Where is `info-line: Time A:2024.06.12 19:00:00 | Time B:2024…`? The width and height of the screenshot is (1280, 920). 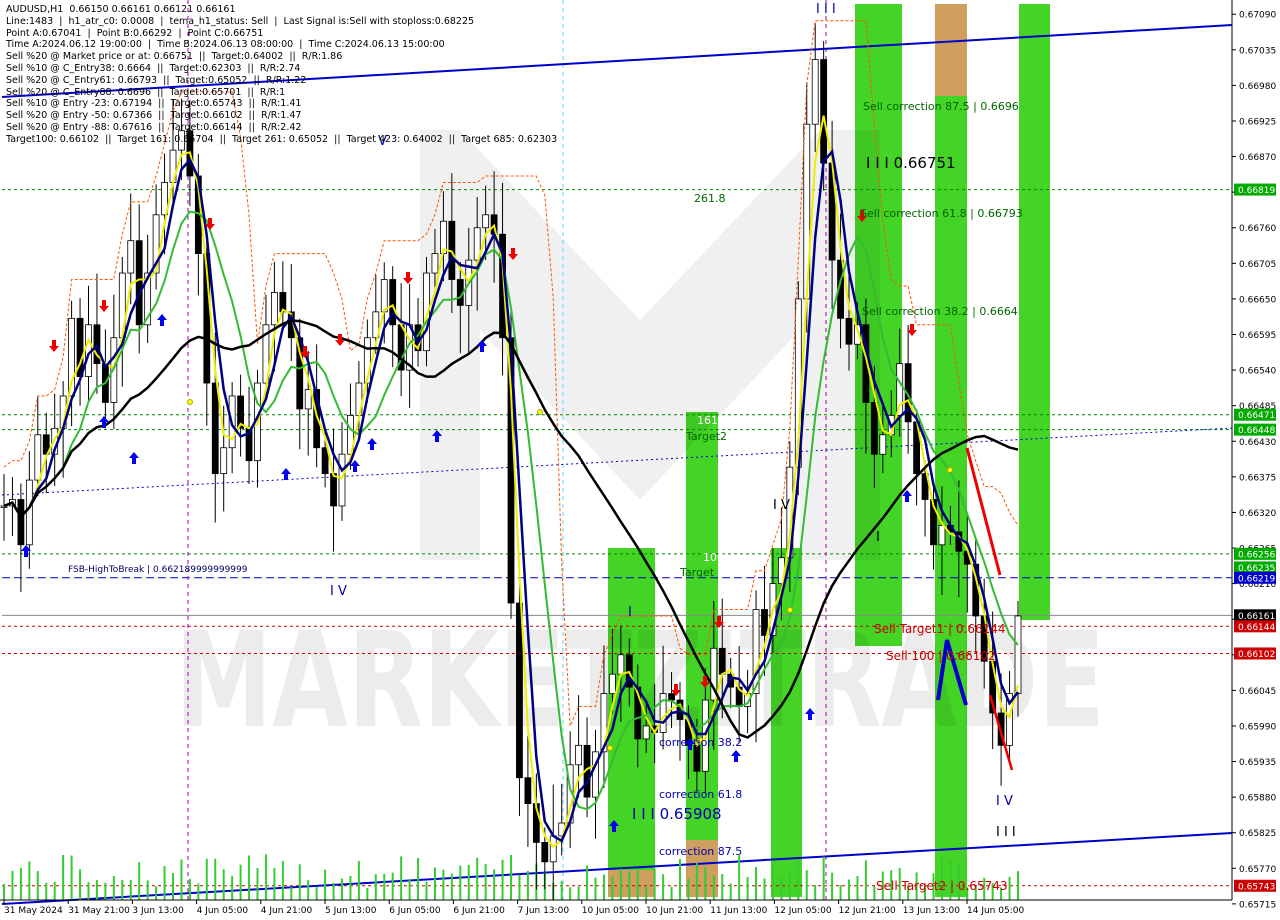
info-line: Time A:2024.06.12 19:00:00 | Time B:2024… is located at coordinates (225, 45).